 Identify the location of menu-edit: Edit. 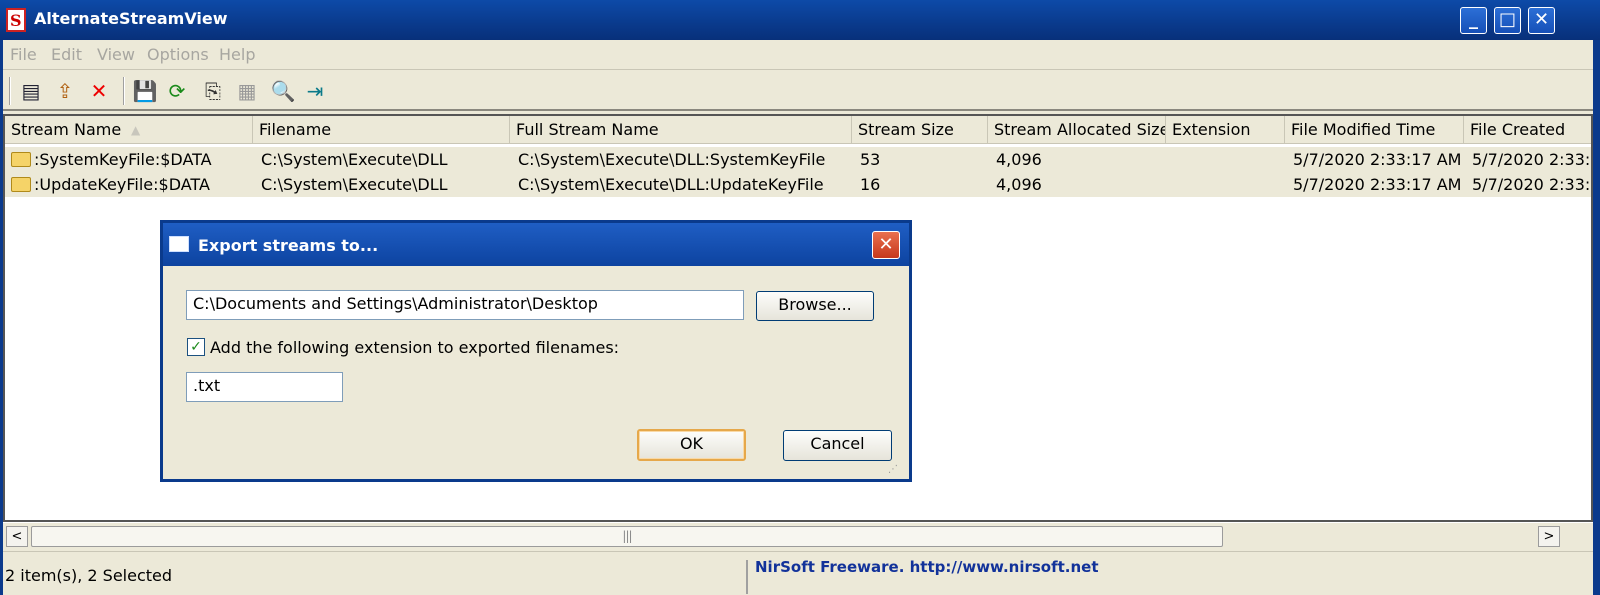
(66, 54).